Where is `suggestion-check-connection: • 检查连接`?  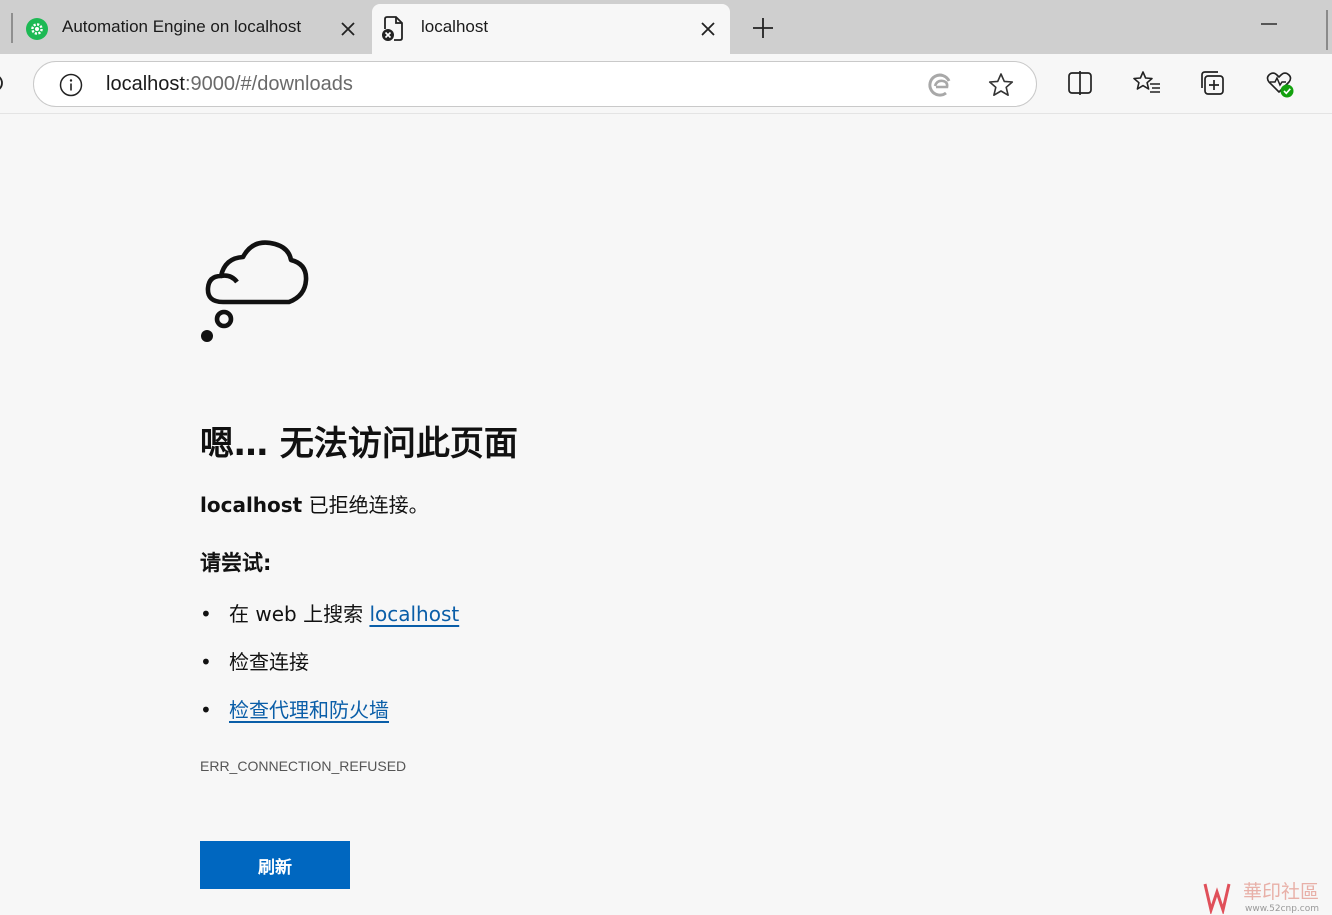 suggestion-check-connection: • 检查连接 is located at coordinates (254, 660).